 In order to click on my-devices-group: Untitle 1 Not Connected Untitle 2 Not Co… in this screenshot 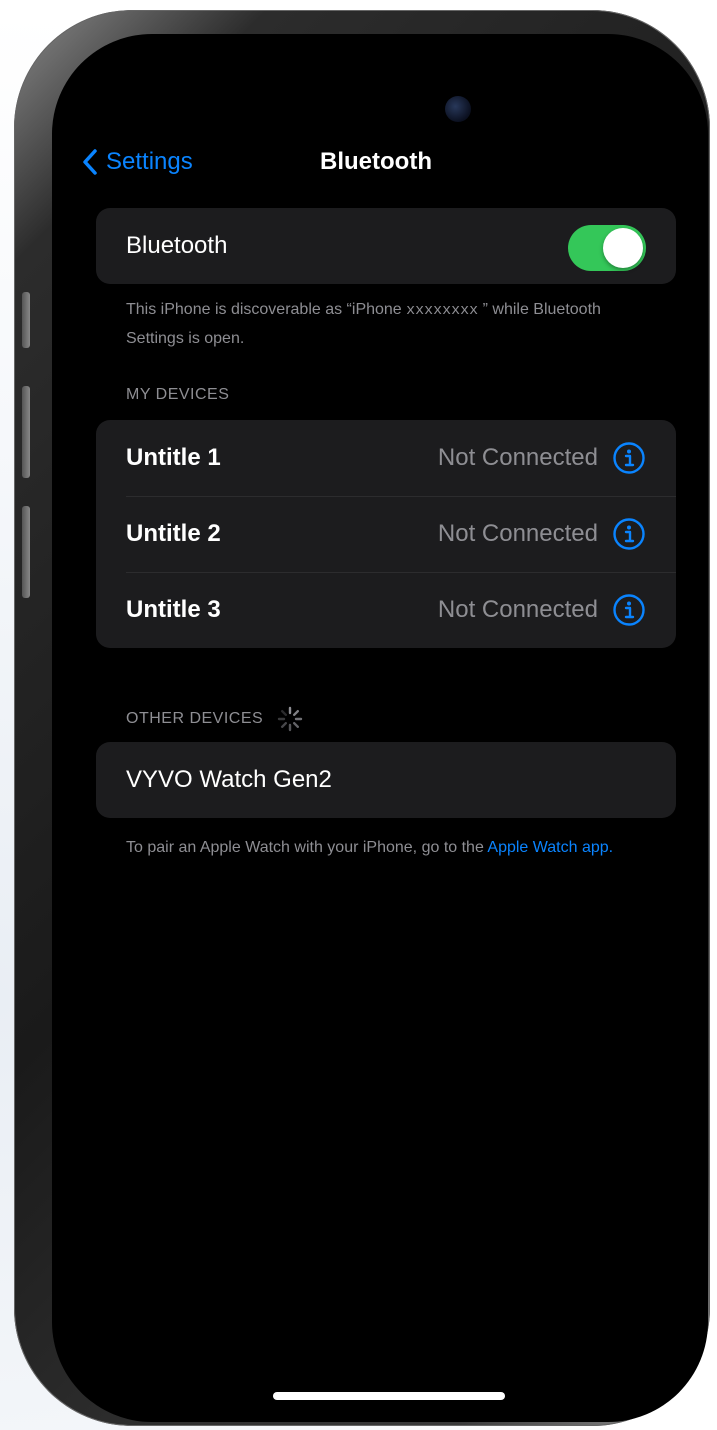, I will do `click(386, 534)`.